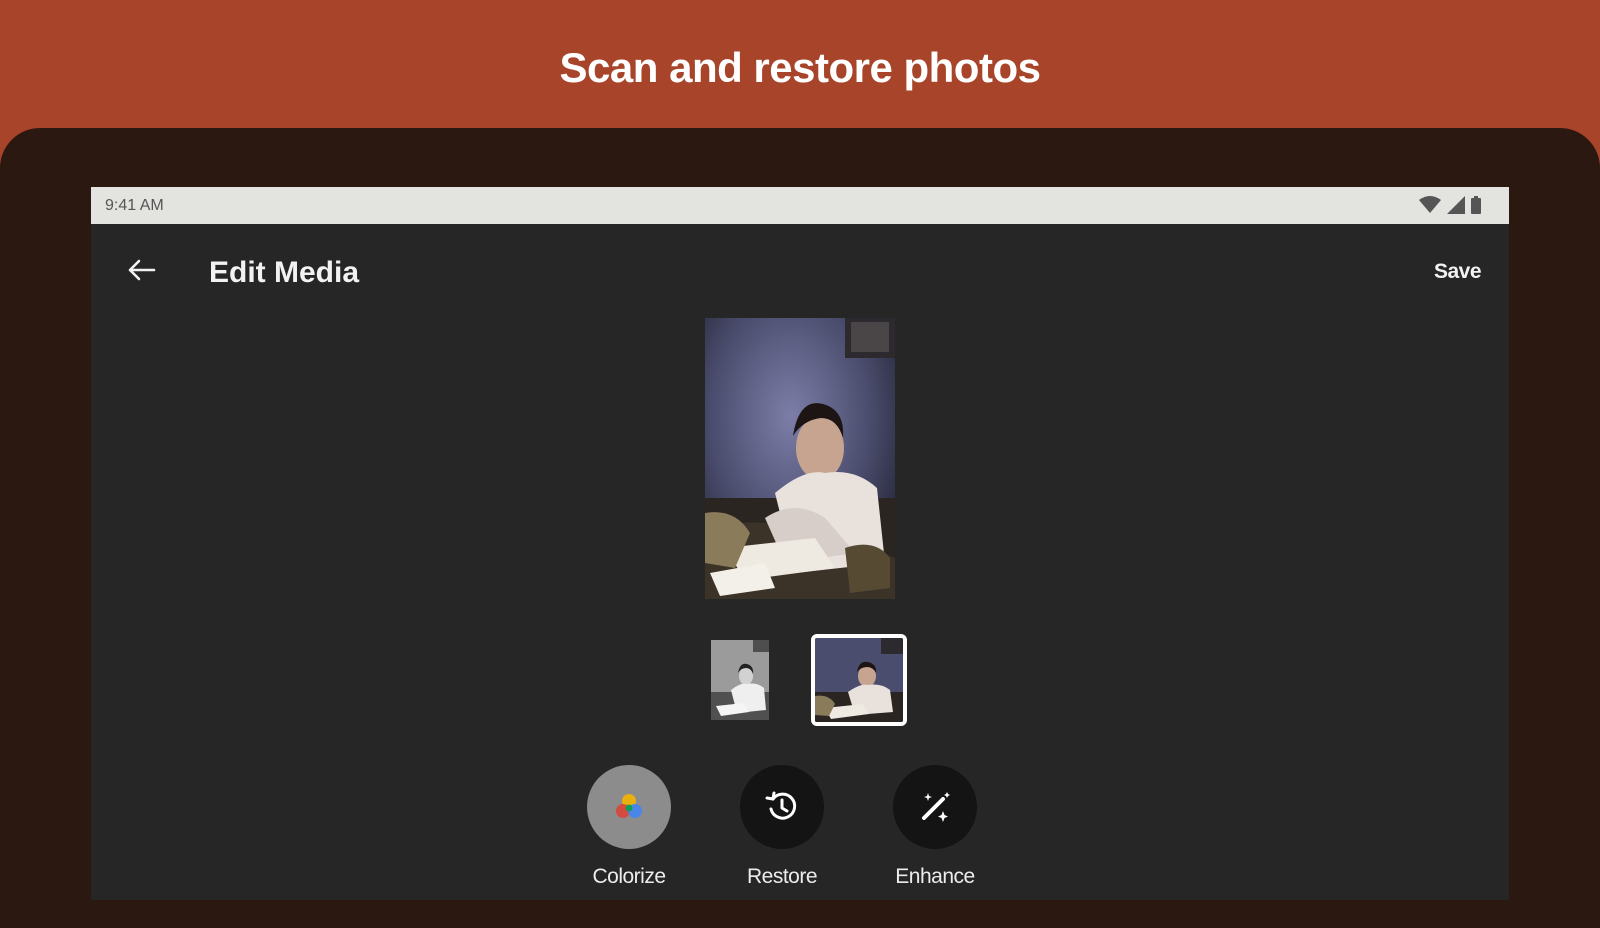 The height and width of the screenshot is (928, 1600). I want to click on page-title: Edit Media, so click(284, 272).